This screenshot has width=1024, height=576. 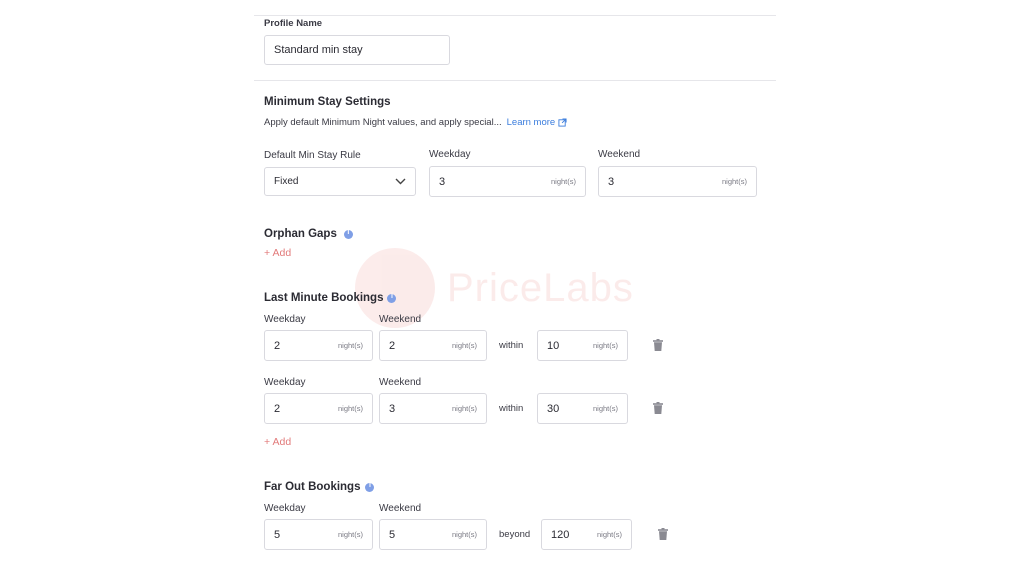 I want to click on last-minute-days-value: 10, so click(x=553, y=345).